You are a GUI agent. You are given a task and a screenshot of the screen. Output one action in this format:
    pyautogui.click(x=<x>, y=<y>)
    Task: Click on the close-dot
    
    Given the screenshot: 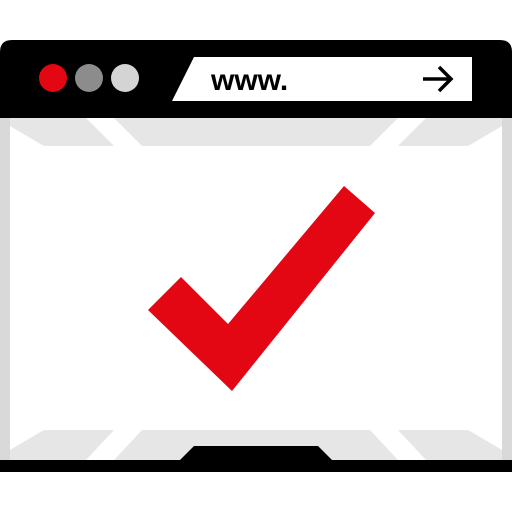 What is the action you would take?
    pyautogui.click(x=53, y=78)
    